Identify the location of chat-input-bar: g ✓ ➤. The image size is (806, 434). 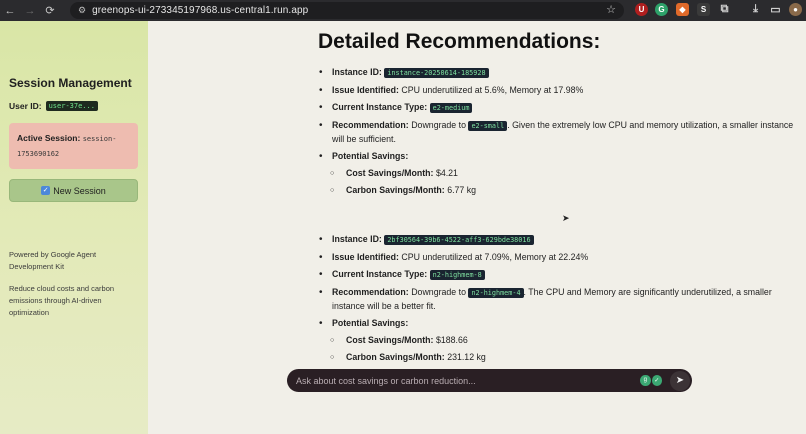
(489, 380).